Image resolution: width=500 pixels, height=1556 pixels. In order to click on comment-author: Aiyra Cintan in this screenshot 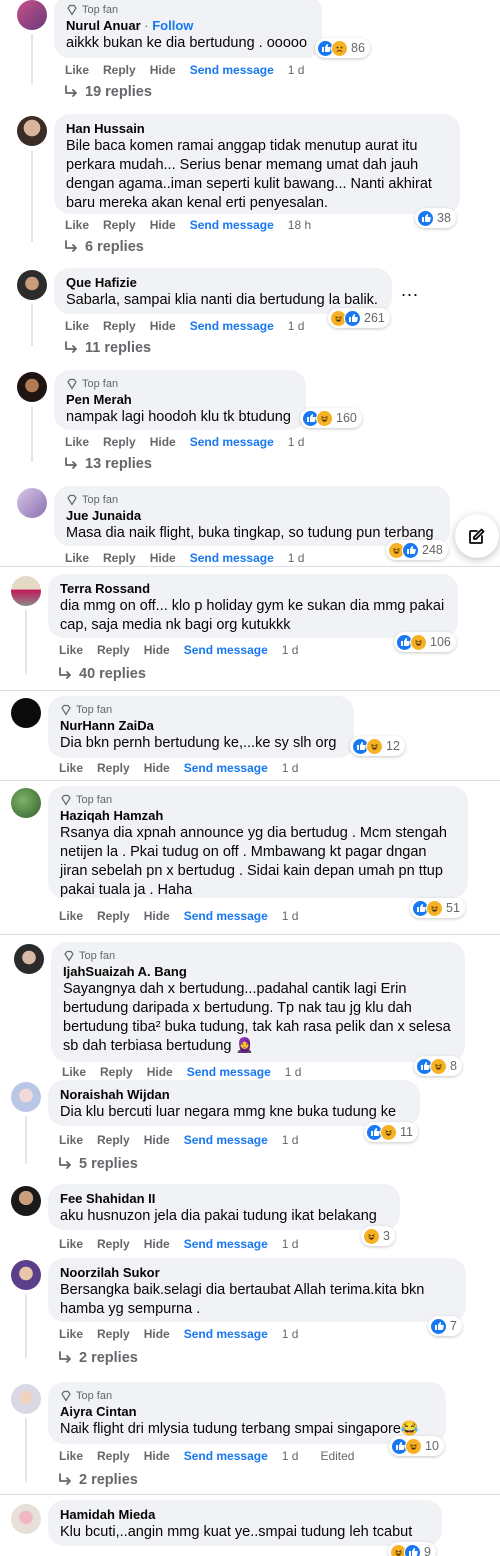, I will do `click(247, 1411)`.